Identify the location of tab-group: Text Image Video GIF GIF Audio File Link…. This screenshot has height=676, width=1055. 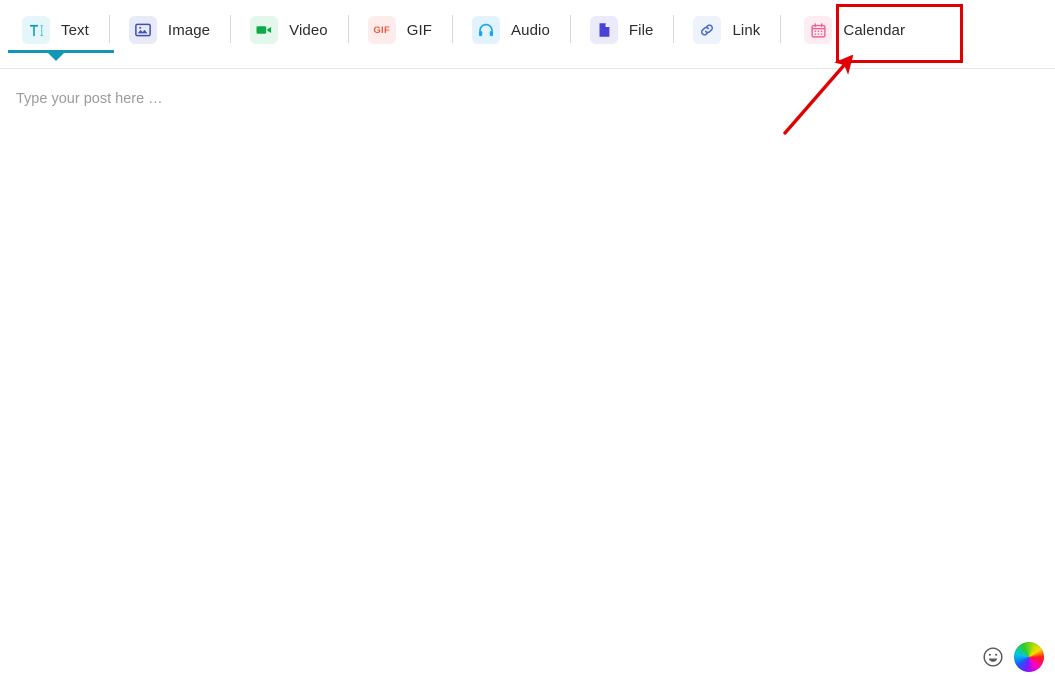
(465, 30).